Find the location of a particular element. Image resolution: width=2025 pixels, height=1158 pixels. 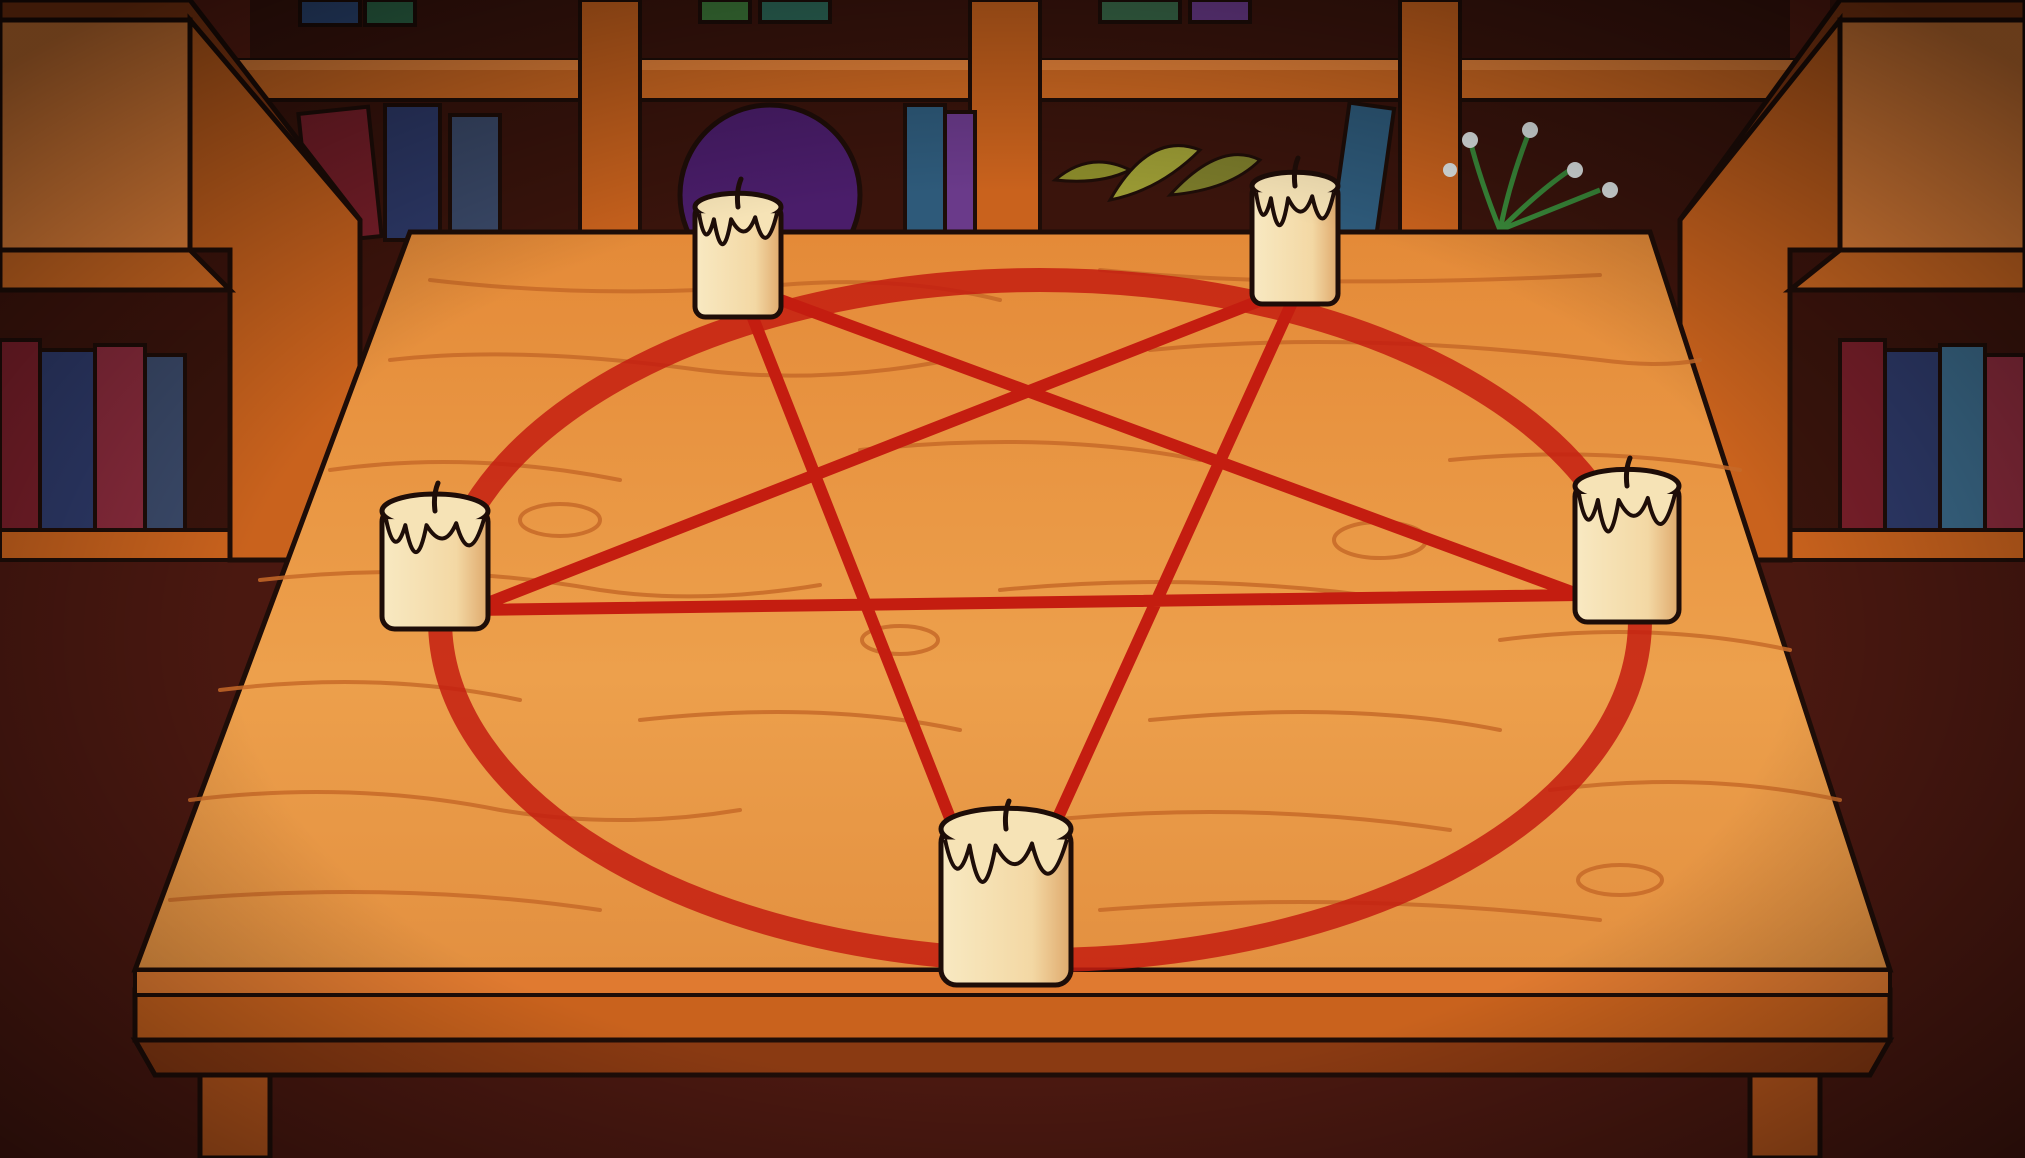

candle-top-left is located at coordinates (738, 248).